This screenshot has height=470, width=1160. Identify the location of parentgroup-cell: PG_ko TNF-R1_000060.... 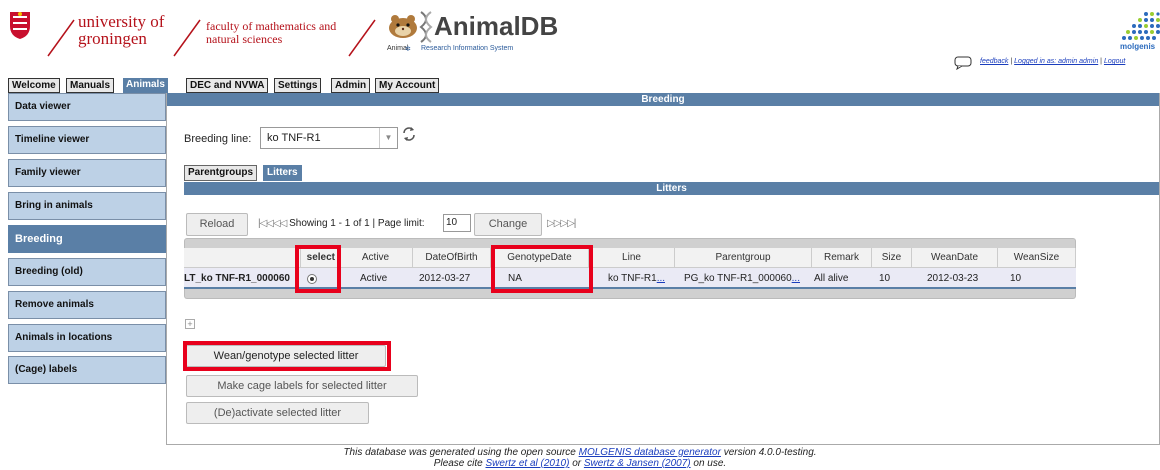
(742, 278).